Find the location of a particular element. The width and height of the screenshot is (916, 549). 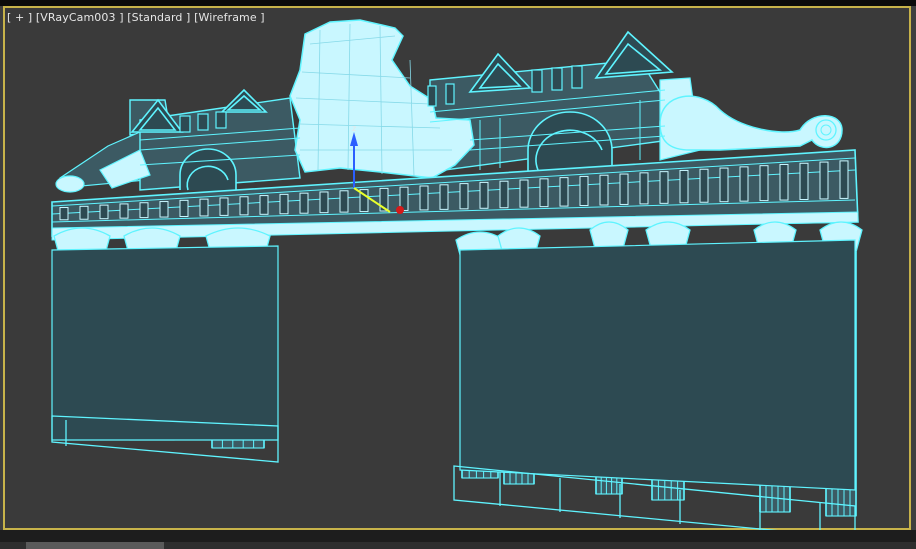

gizmo-z-label: z is located at coordinates (354, 128).